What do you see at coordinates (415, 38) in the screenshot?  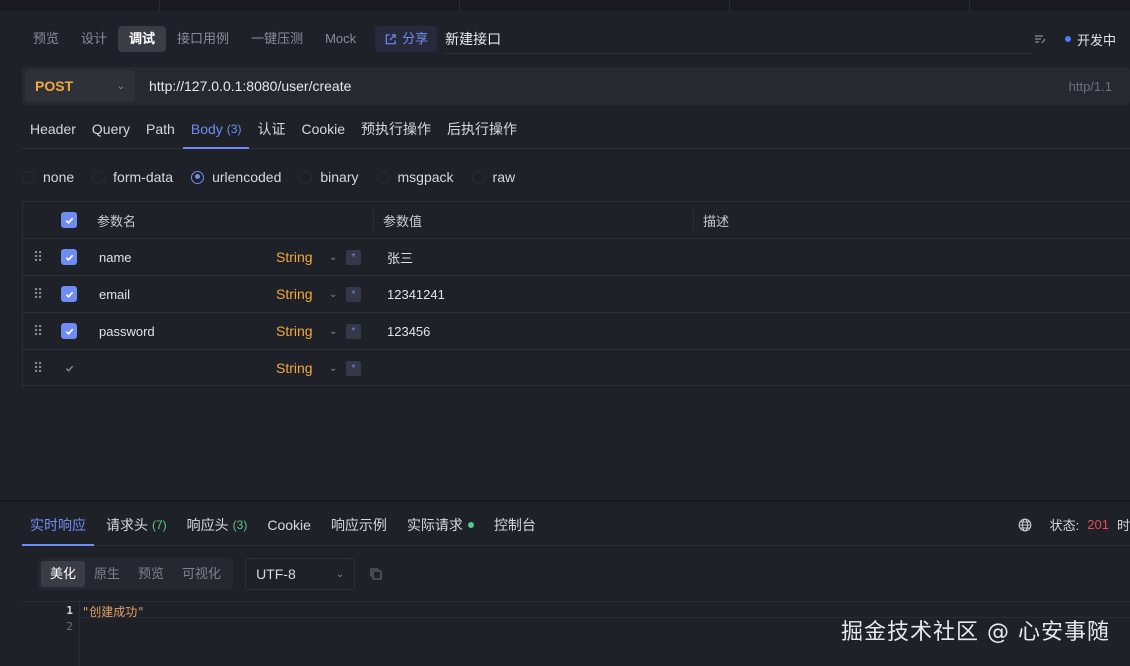 I see `share-label: 分享` at bounding box center [415, 38].